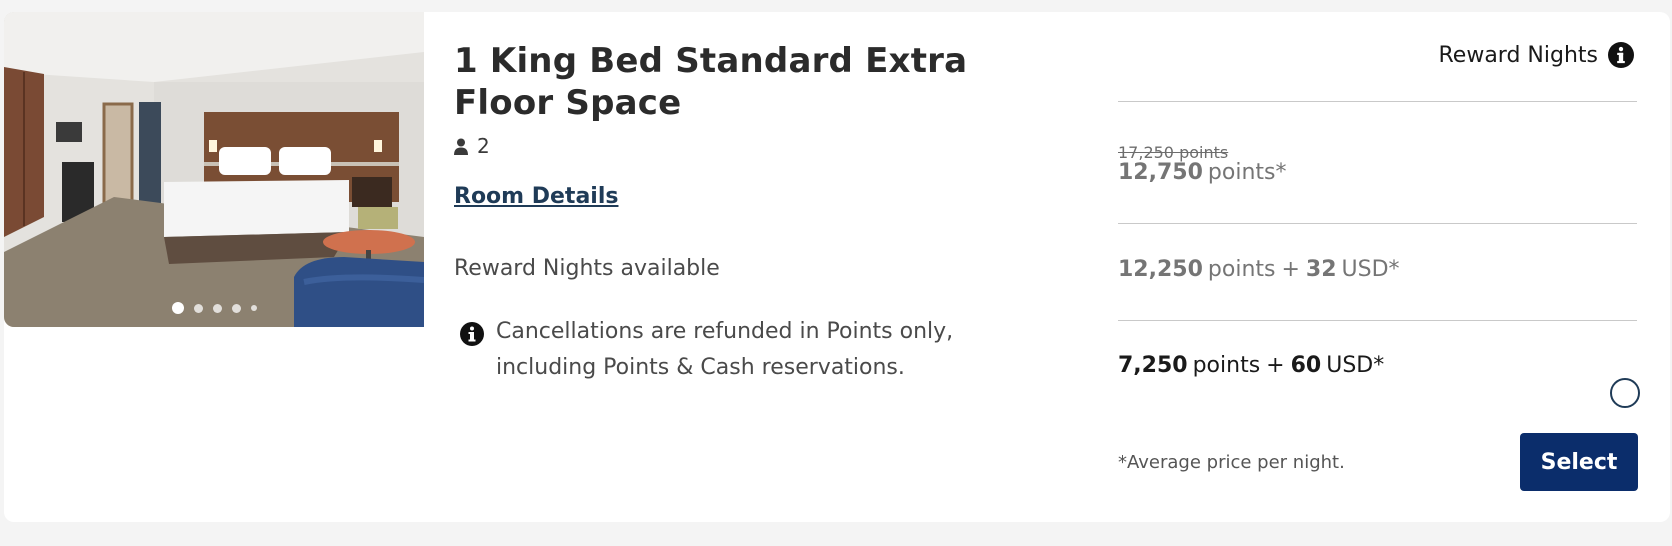 The image size is (1672, 546). I want to click on rate-option: 12,750 points*, so click(1202, 172).